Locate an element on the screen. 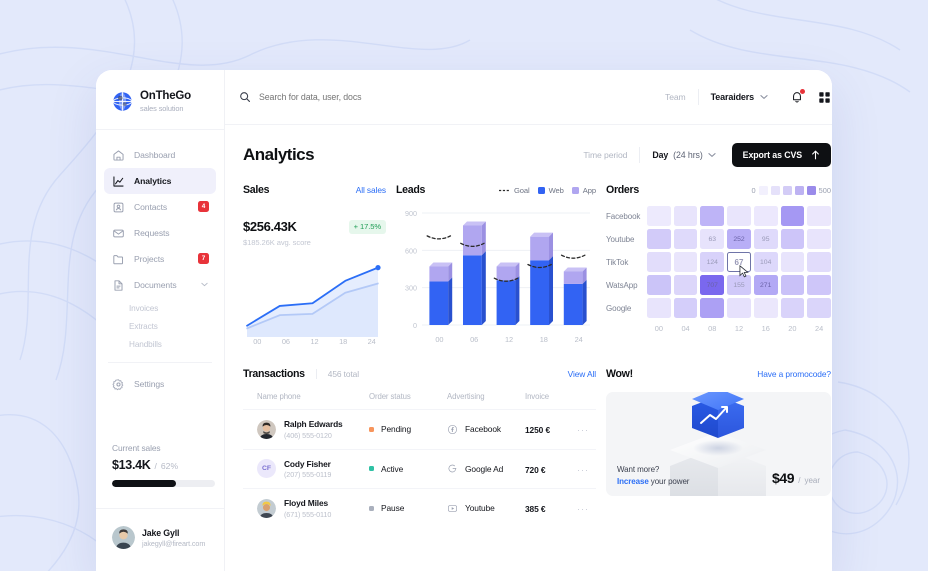  all-sales-link: All sales is located at coordinates (371, 190).